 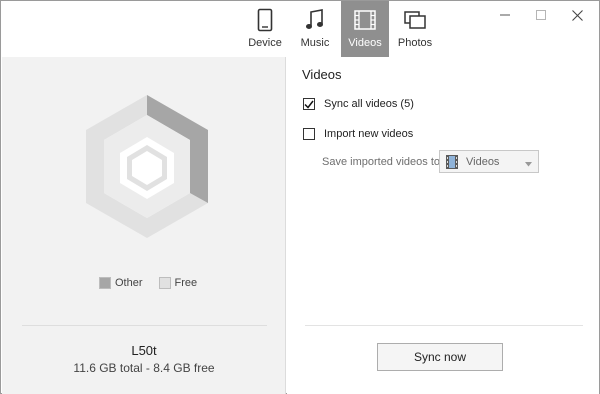 I want to click on tab-music: Music, so click(x=315, y=29).